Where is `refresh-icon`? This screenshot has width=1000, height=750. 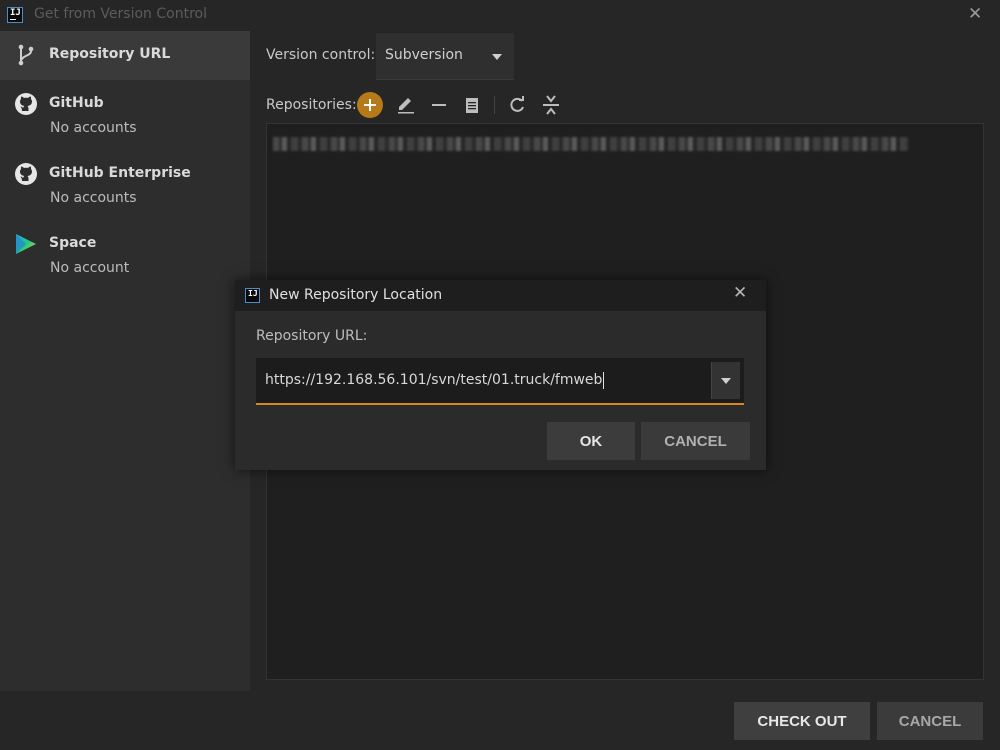
refresh-icon is located at coordinates (517, 105).